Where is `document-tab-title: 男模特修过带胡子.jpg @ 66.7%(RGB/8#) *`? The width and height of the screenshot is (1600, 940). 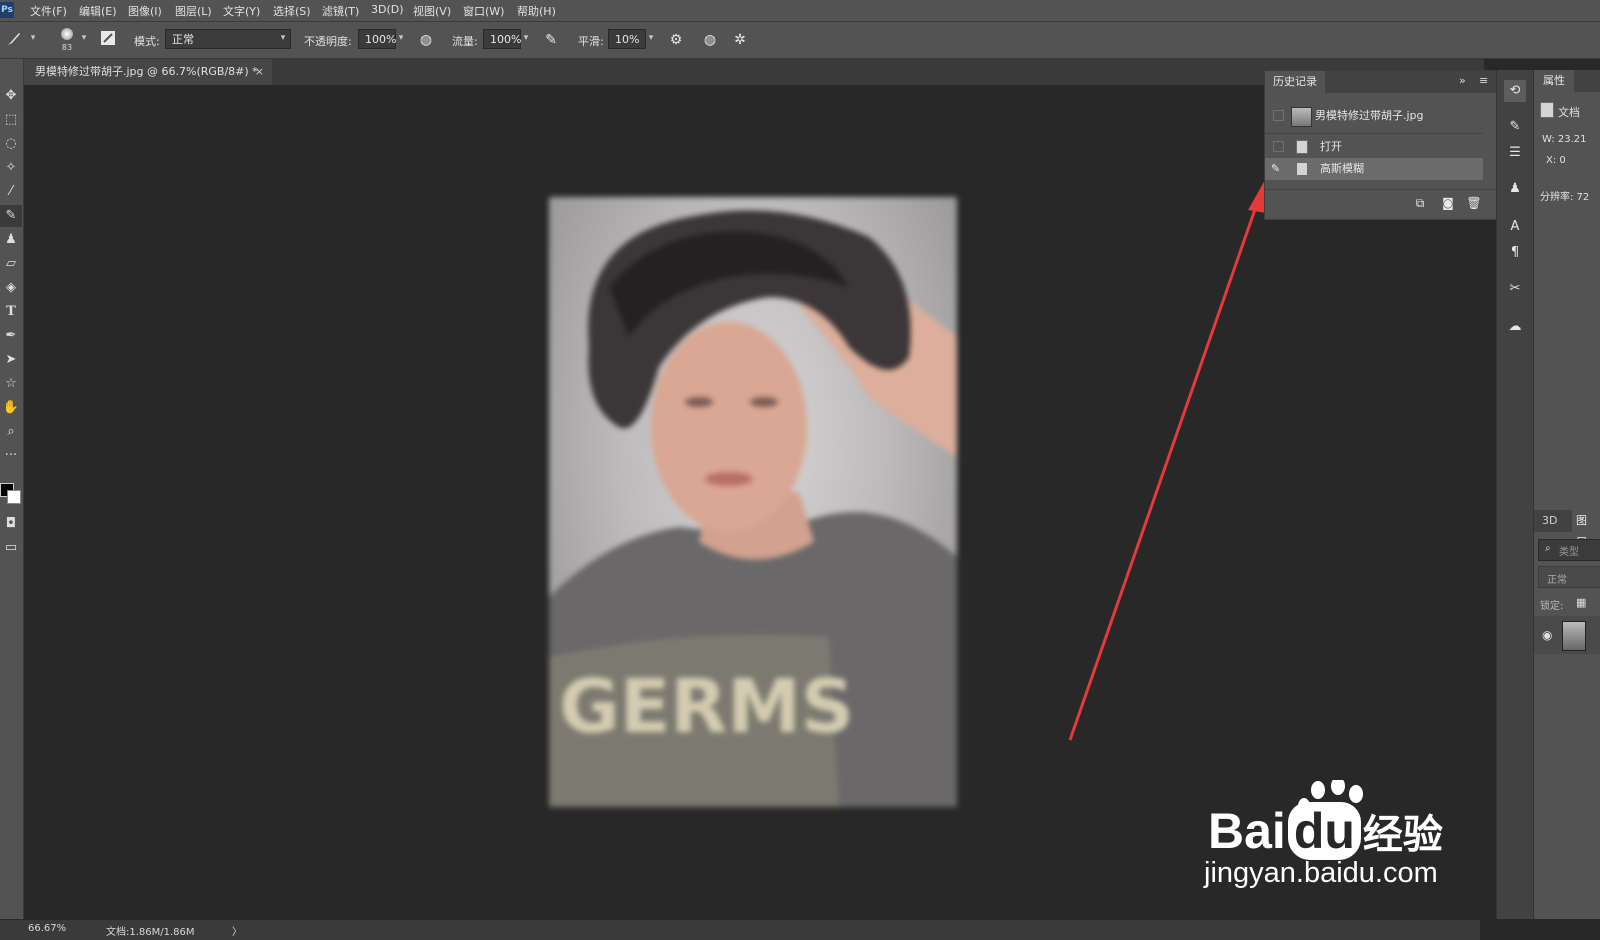 document-tab-title: 男模特修过带胡子.jpg @ 66.7%(RGB/8#) * is located at coordinates (146, 71).